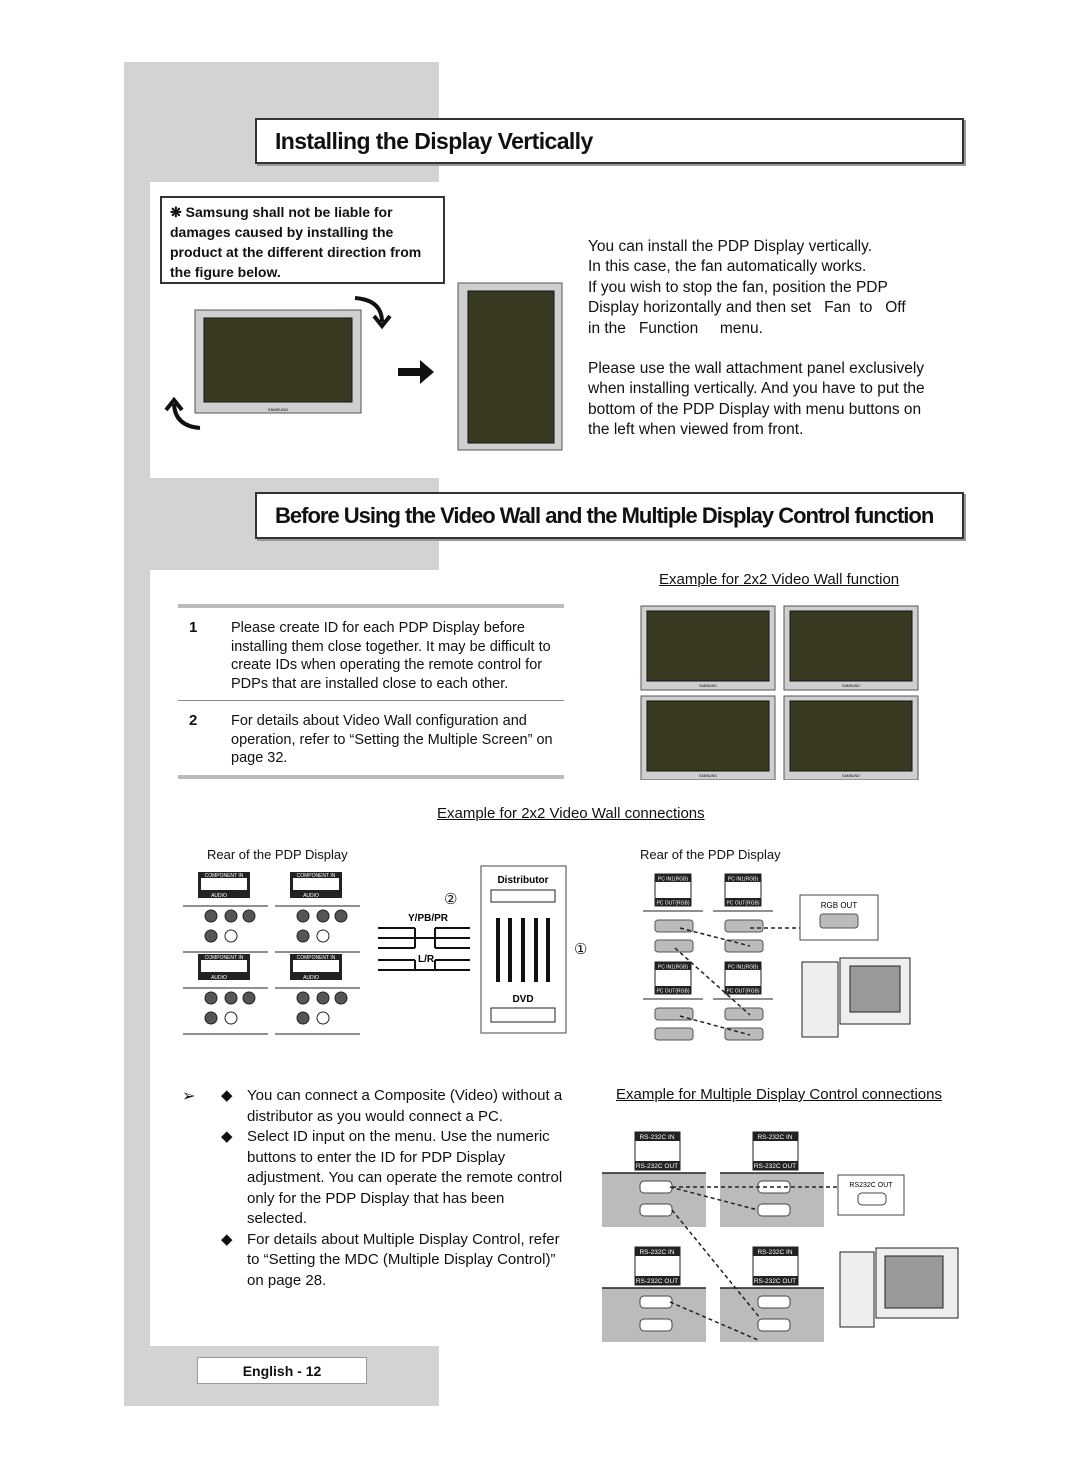 The image size is (1080, 1473). I want to click on text-line: the left when viewed from front., so click(696, 430).